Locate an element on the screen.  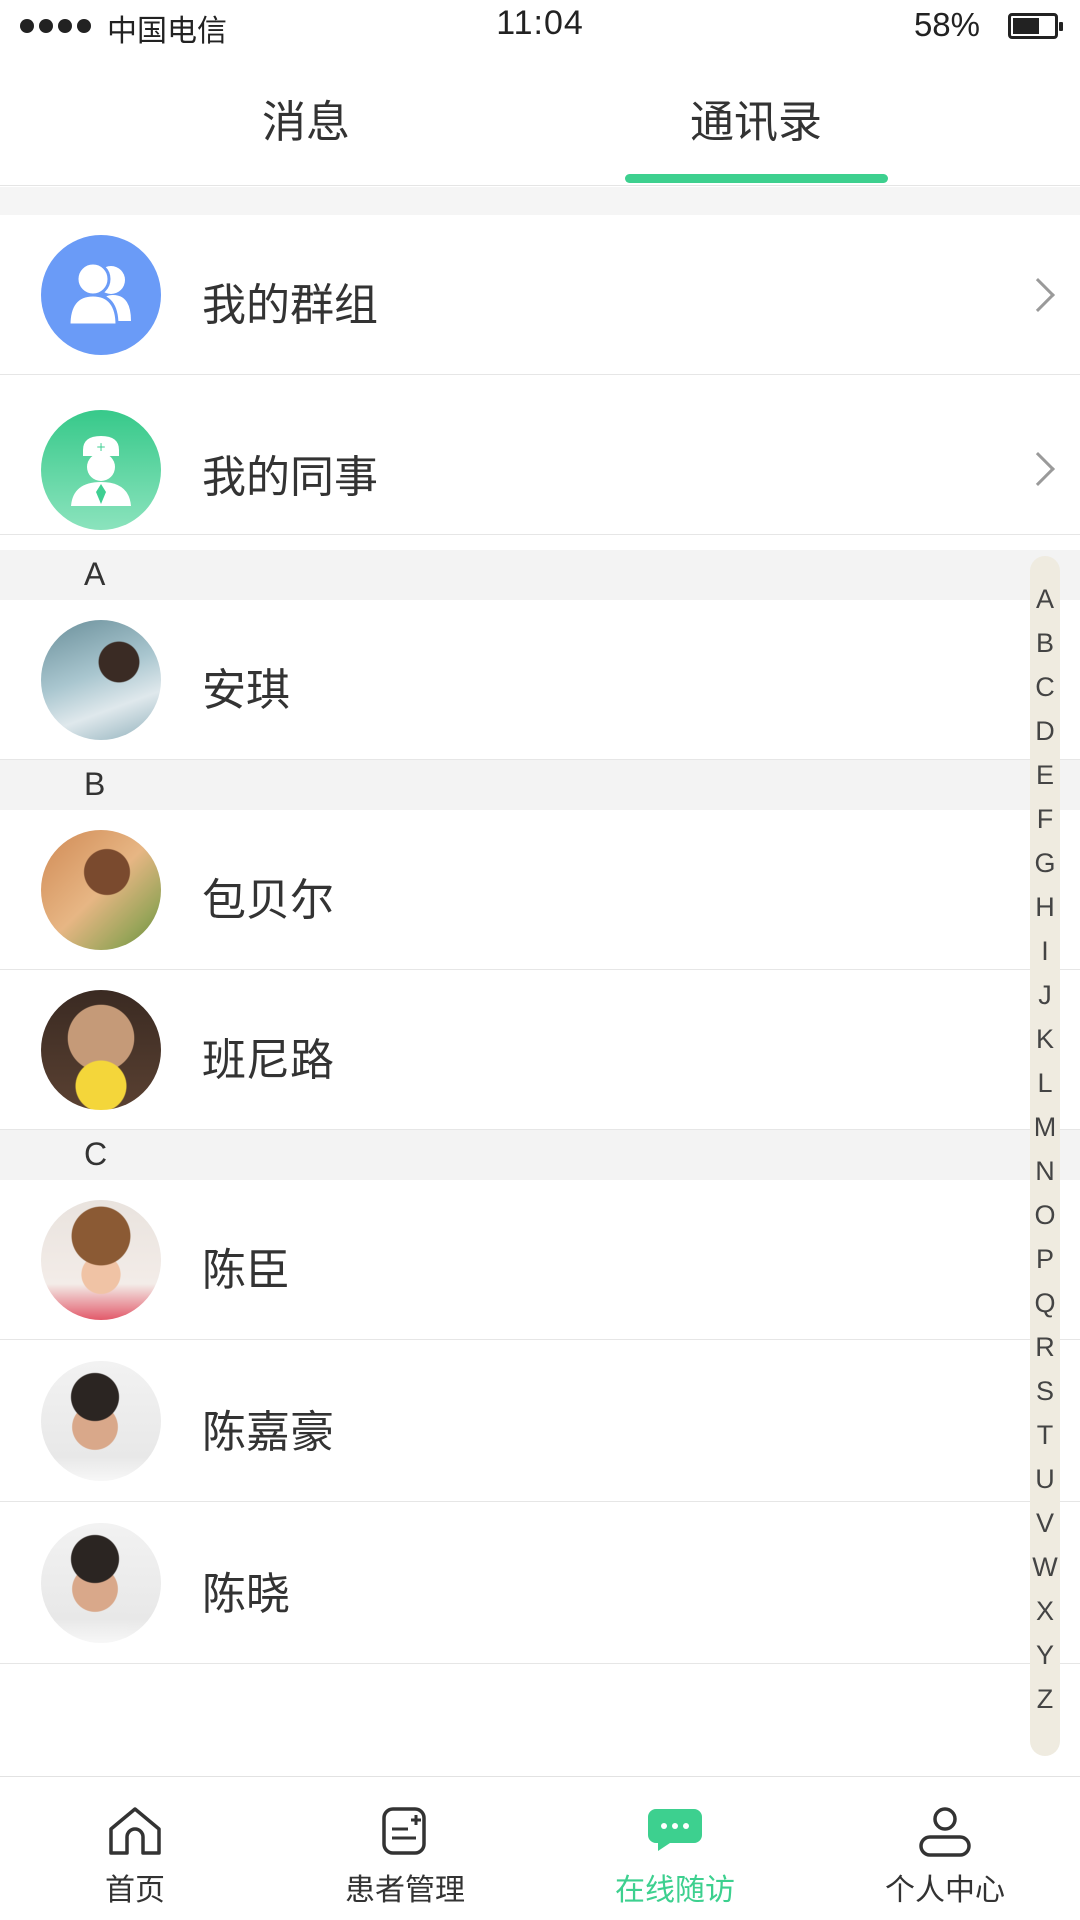
section-letter: B is located at coordinates (95, 784).